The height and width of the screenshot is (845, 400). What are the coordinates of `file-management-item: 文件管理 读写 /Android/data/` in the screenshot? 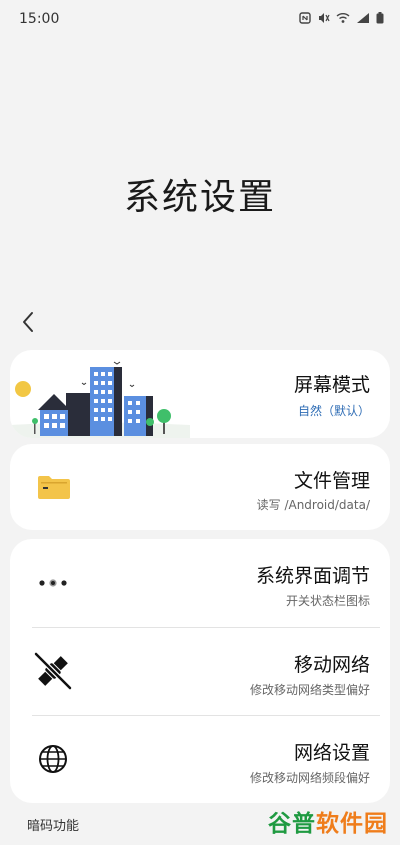 It's located at (200, 487).